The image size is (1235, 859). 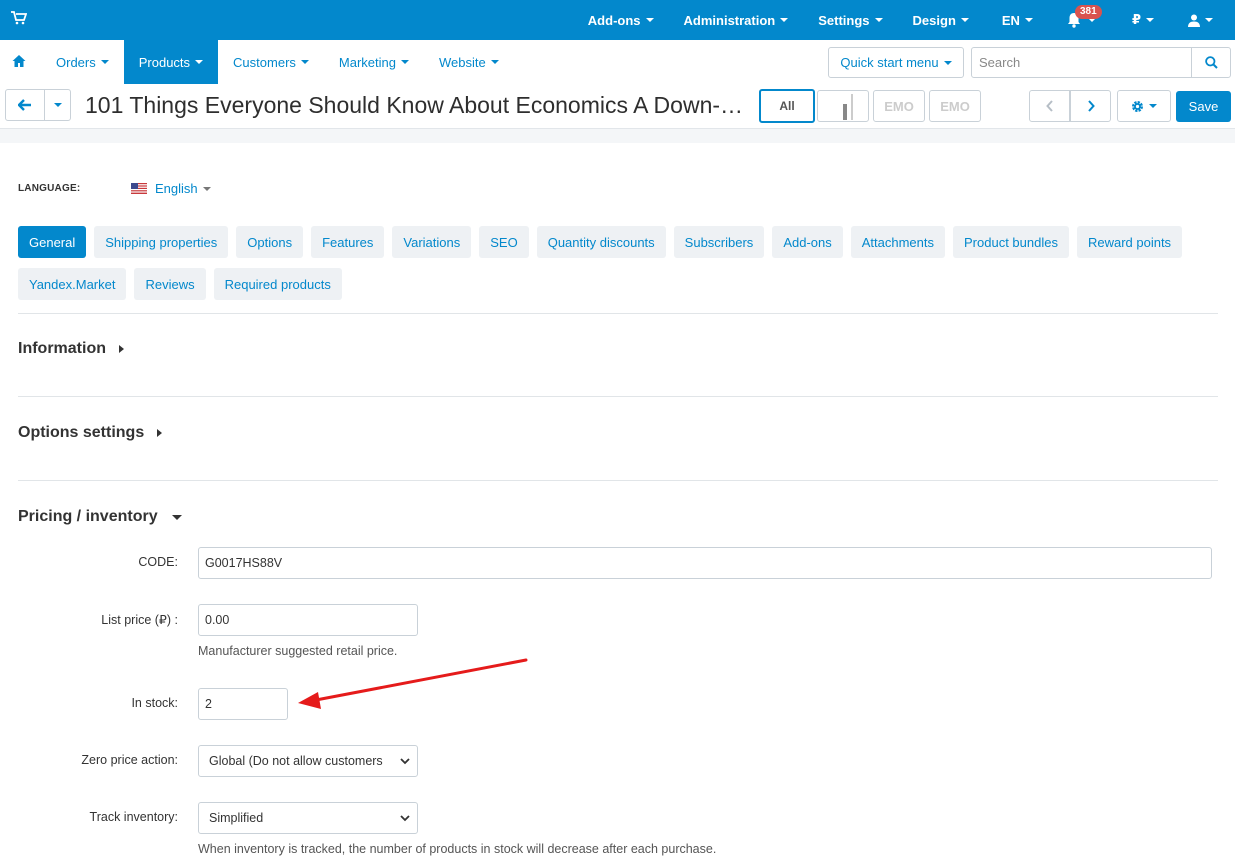 I want to click on tab-yandex-market: Yandex.Market, so click(x=72, y=284).